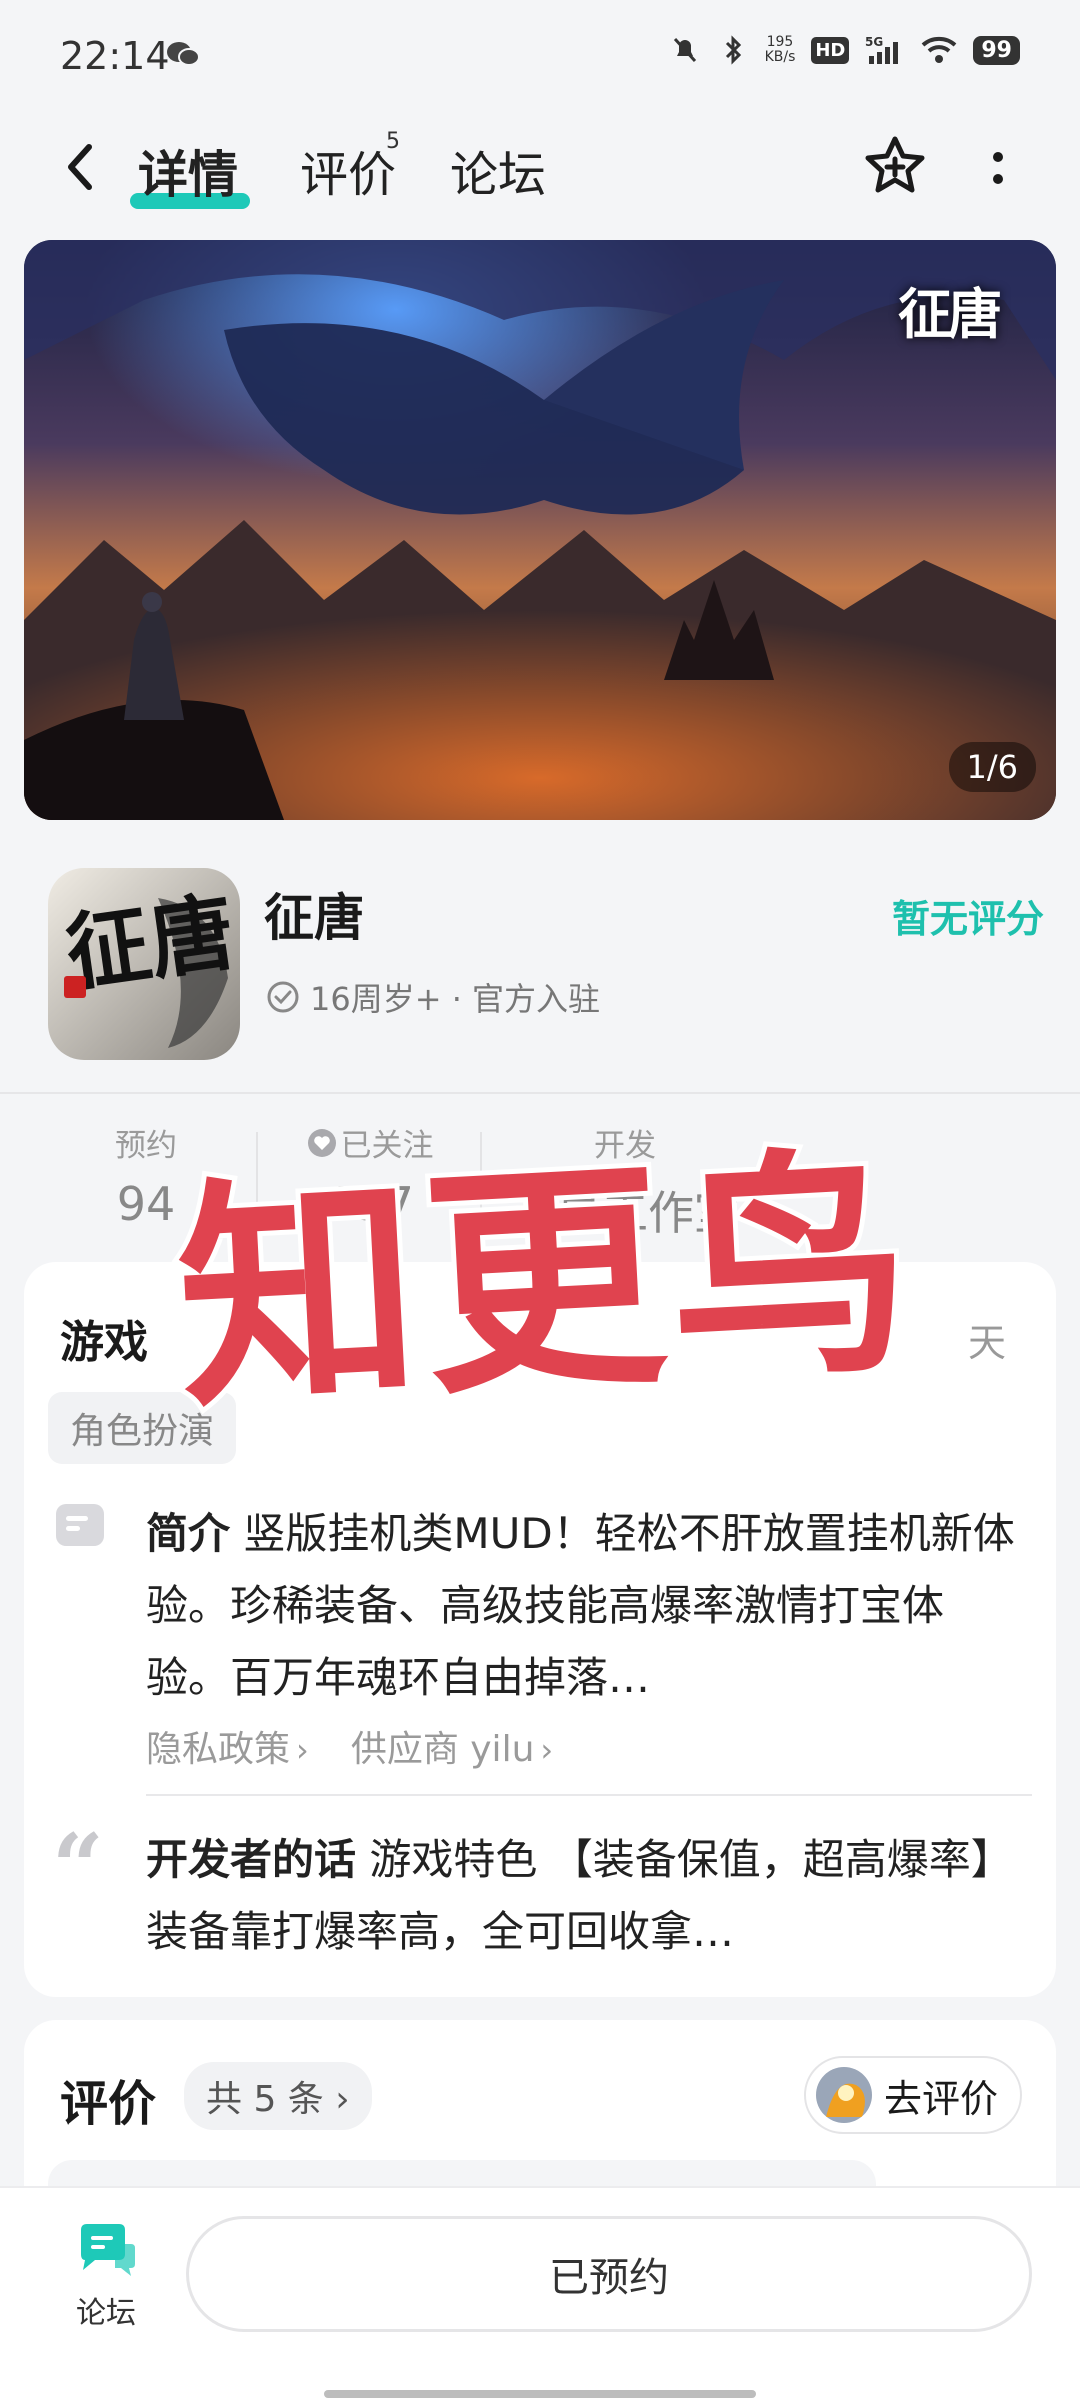 This screenshot has width=1080, height=2400. I want to click on document-icon, so click(80, 1525).